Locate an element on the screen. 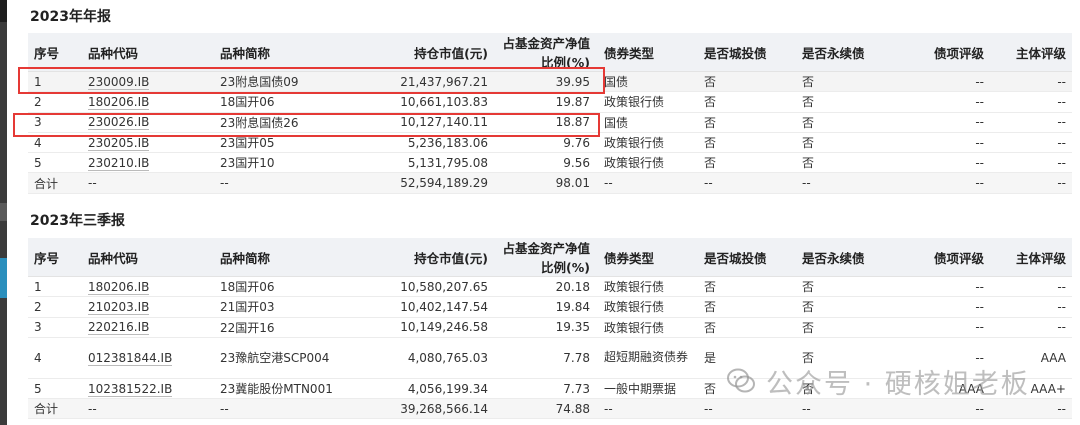 The height and width of the screenshot is (425, 1080). scroll-marker-top is located at coordinates (3, 11).